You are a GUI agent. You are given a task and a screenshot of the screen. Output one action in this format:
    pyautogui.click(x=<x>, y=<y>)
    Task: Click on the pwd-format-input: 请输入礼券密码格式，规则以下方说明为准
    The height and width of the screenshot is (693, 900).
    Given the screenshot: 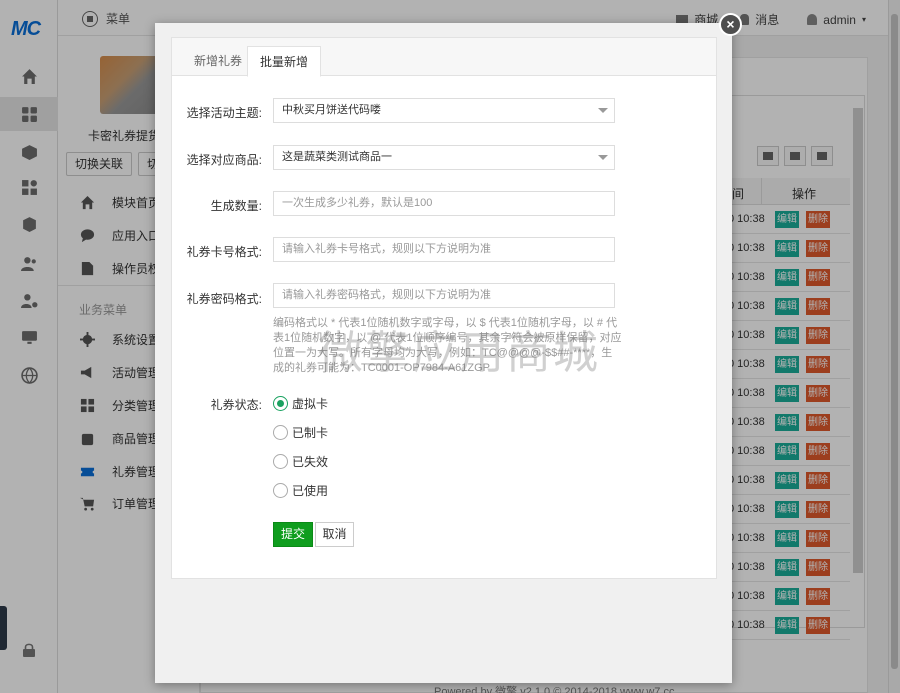 What is the action you would take?
    pyautogui.click(x=444, y=295)
    